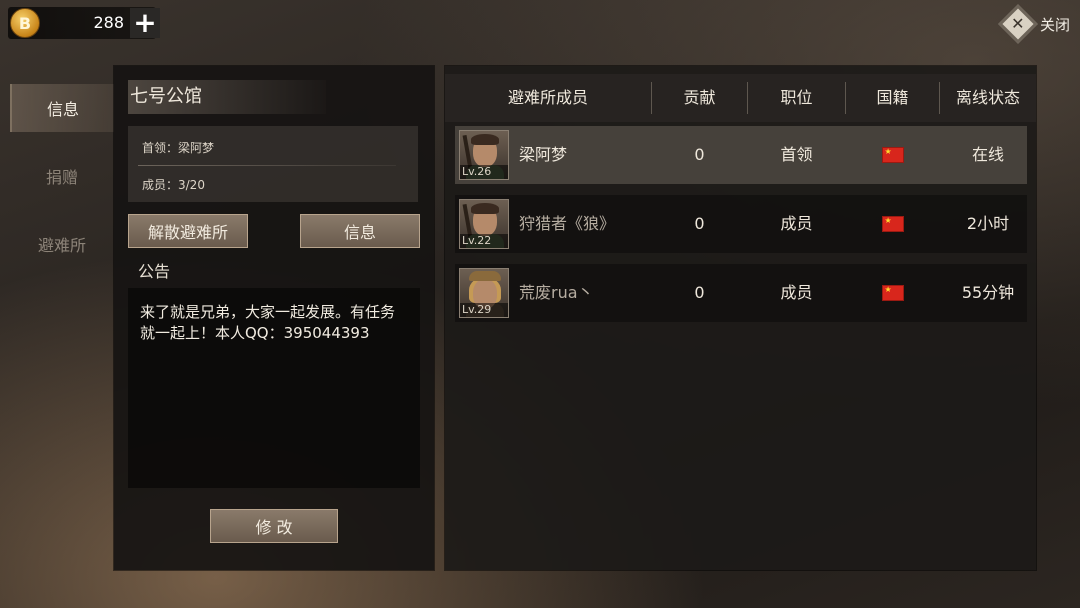  I want to click on coin-icon: B, so click(25, 23).